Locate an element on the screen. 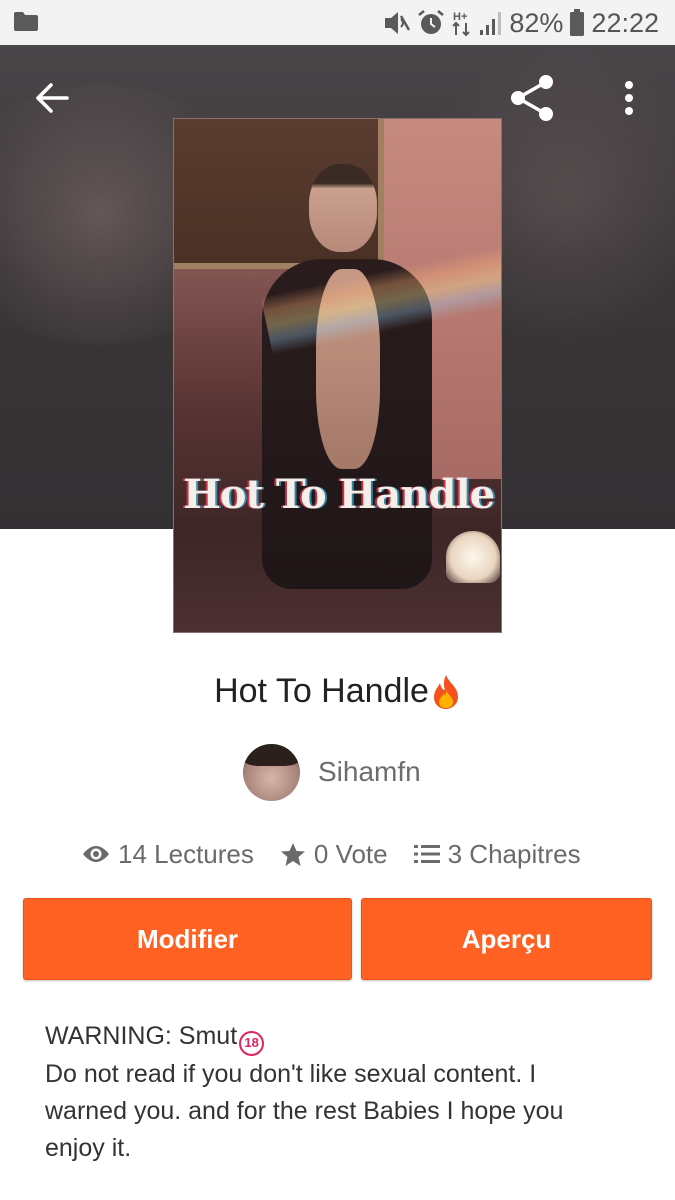 Image resolution: width=675 pixels, height=1200 pixels. more-vert-icon is located at coordinates (629, 98).